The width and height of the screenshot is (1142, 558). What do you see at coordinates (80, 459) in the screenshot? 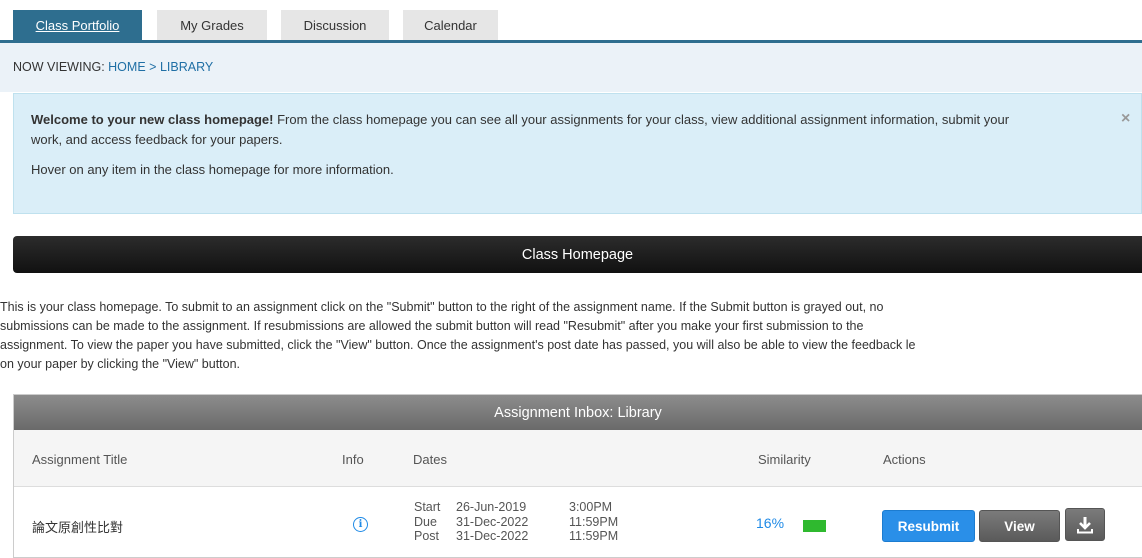
I see `column-assignment-title: Assignment Title` at bounding box center [80, 459].